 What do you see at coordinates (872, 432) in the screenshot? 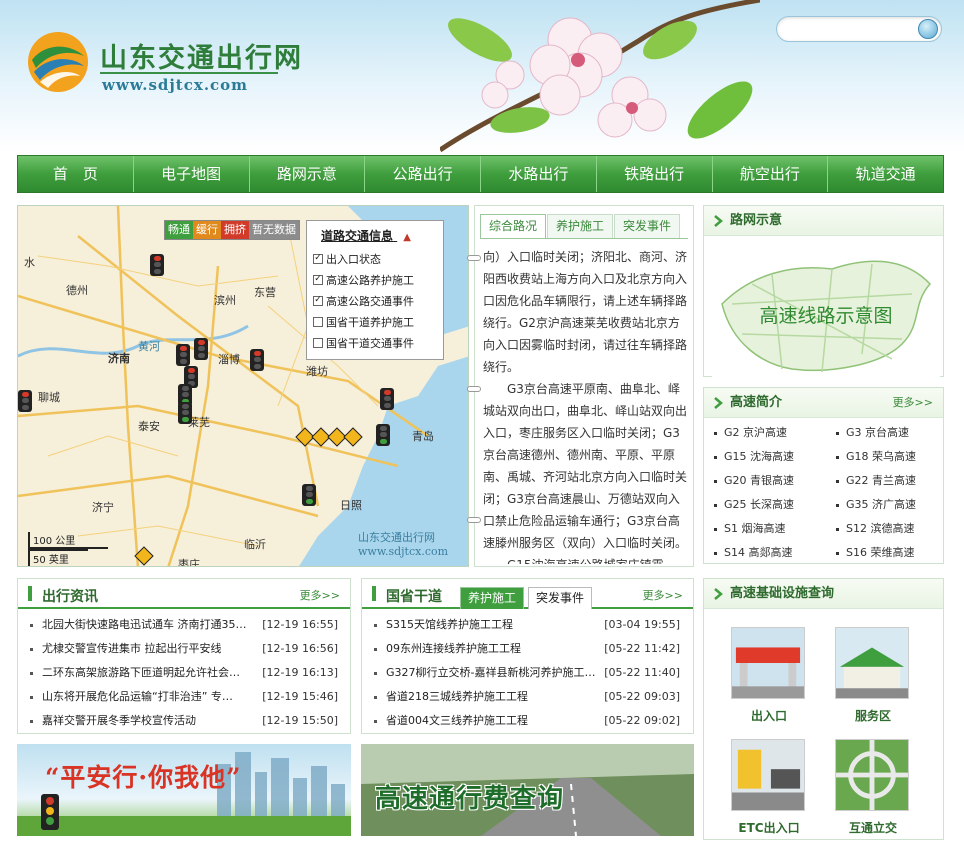
I see `highway-link: G3 京台高速` at bounding box center [872, 432].